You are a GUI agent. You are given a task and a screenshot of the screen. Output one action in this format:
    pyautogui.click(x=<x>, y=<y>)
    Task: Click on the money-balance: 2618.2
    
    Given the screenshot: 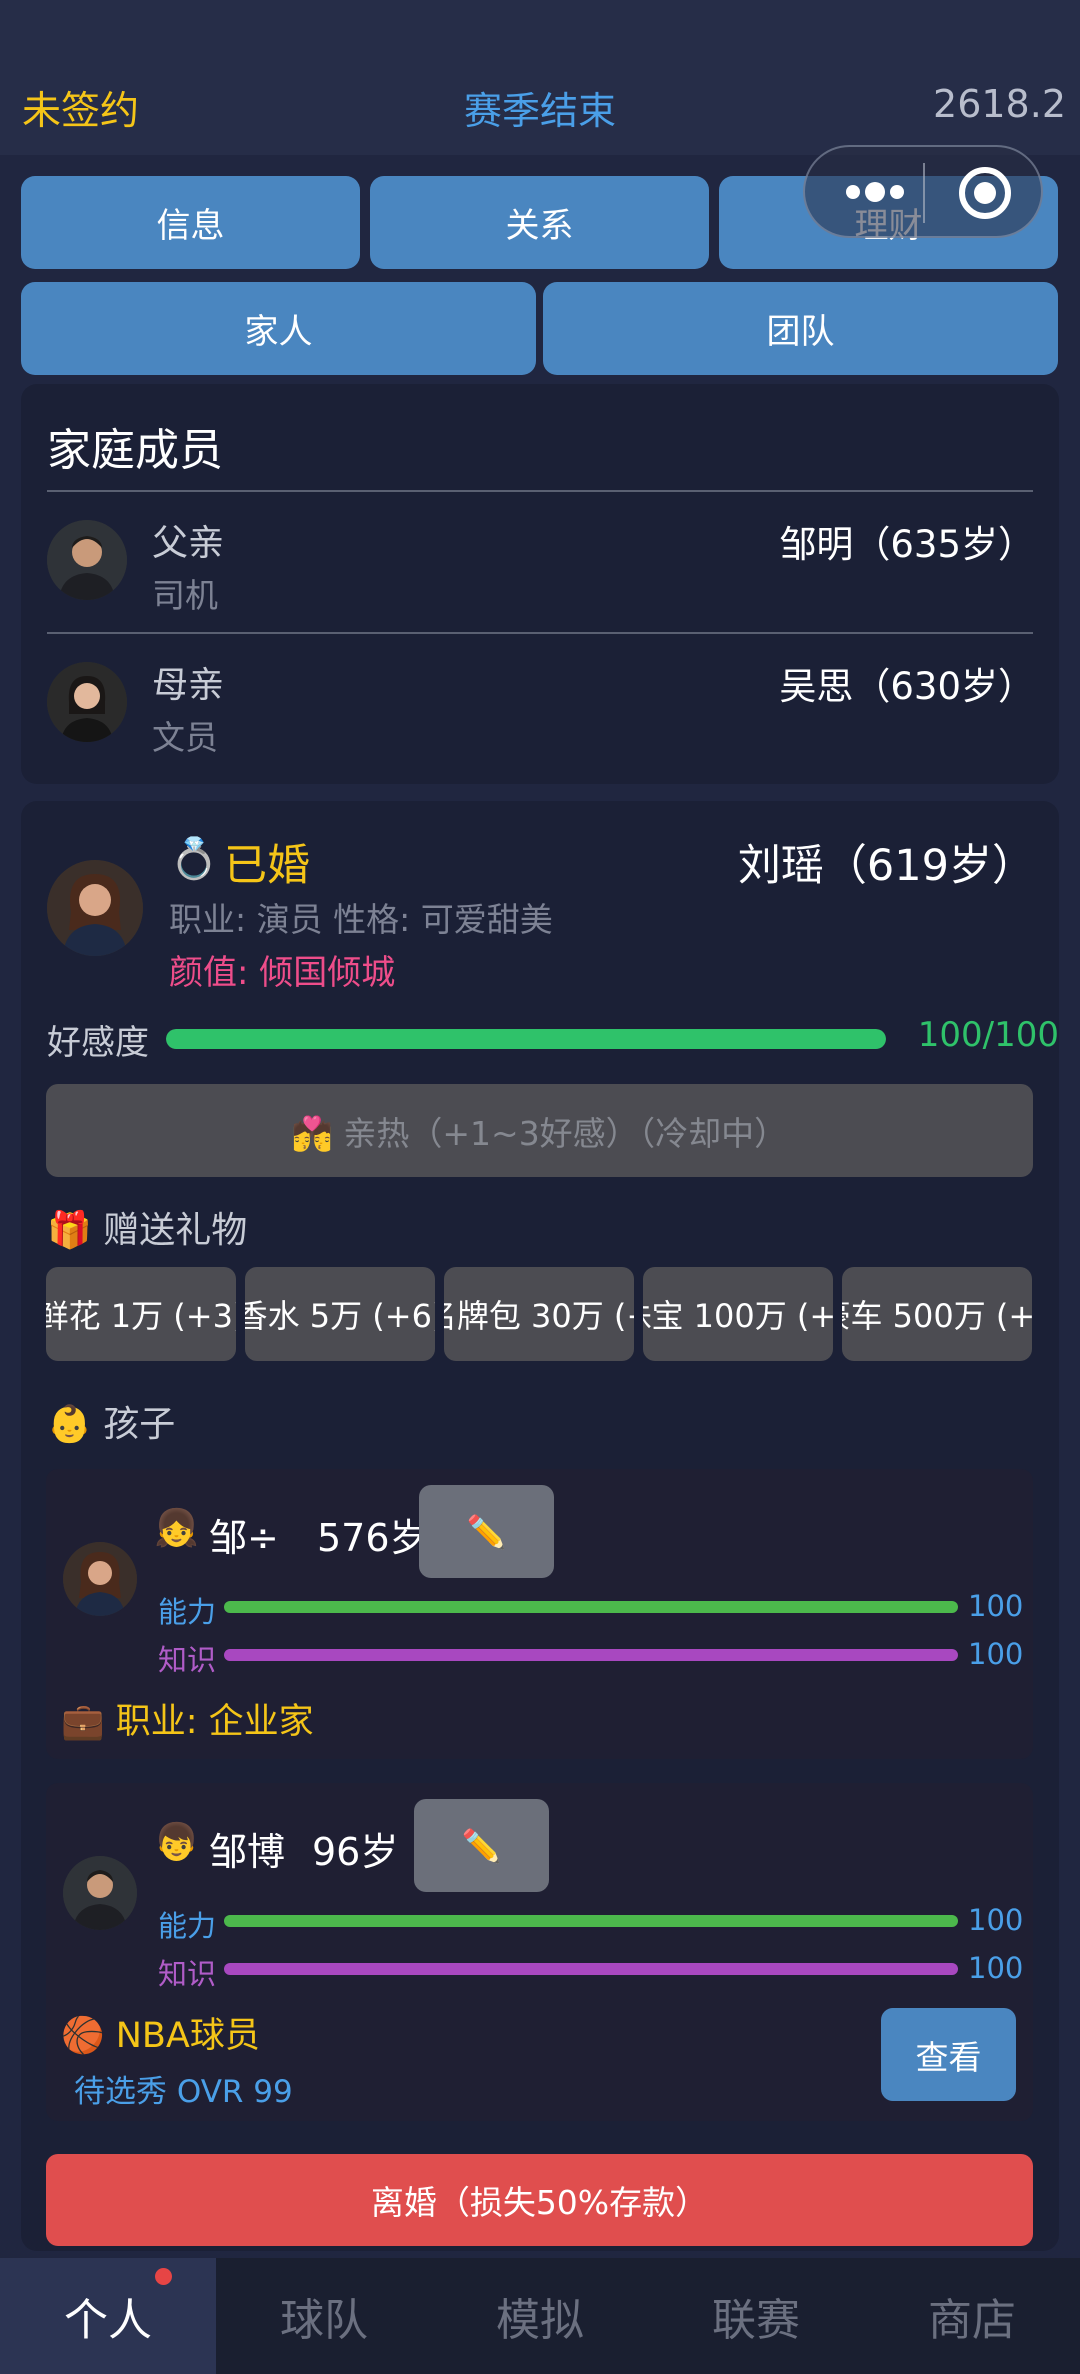 What is the action you would take?
    pyautogui.click(x=999, y=104)
    